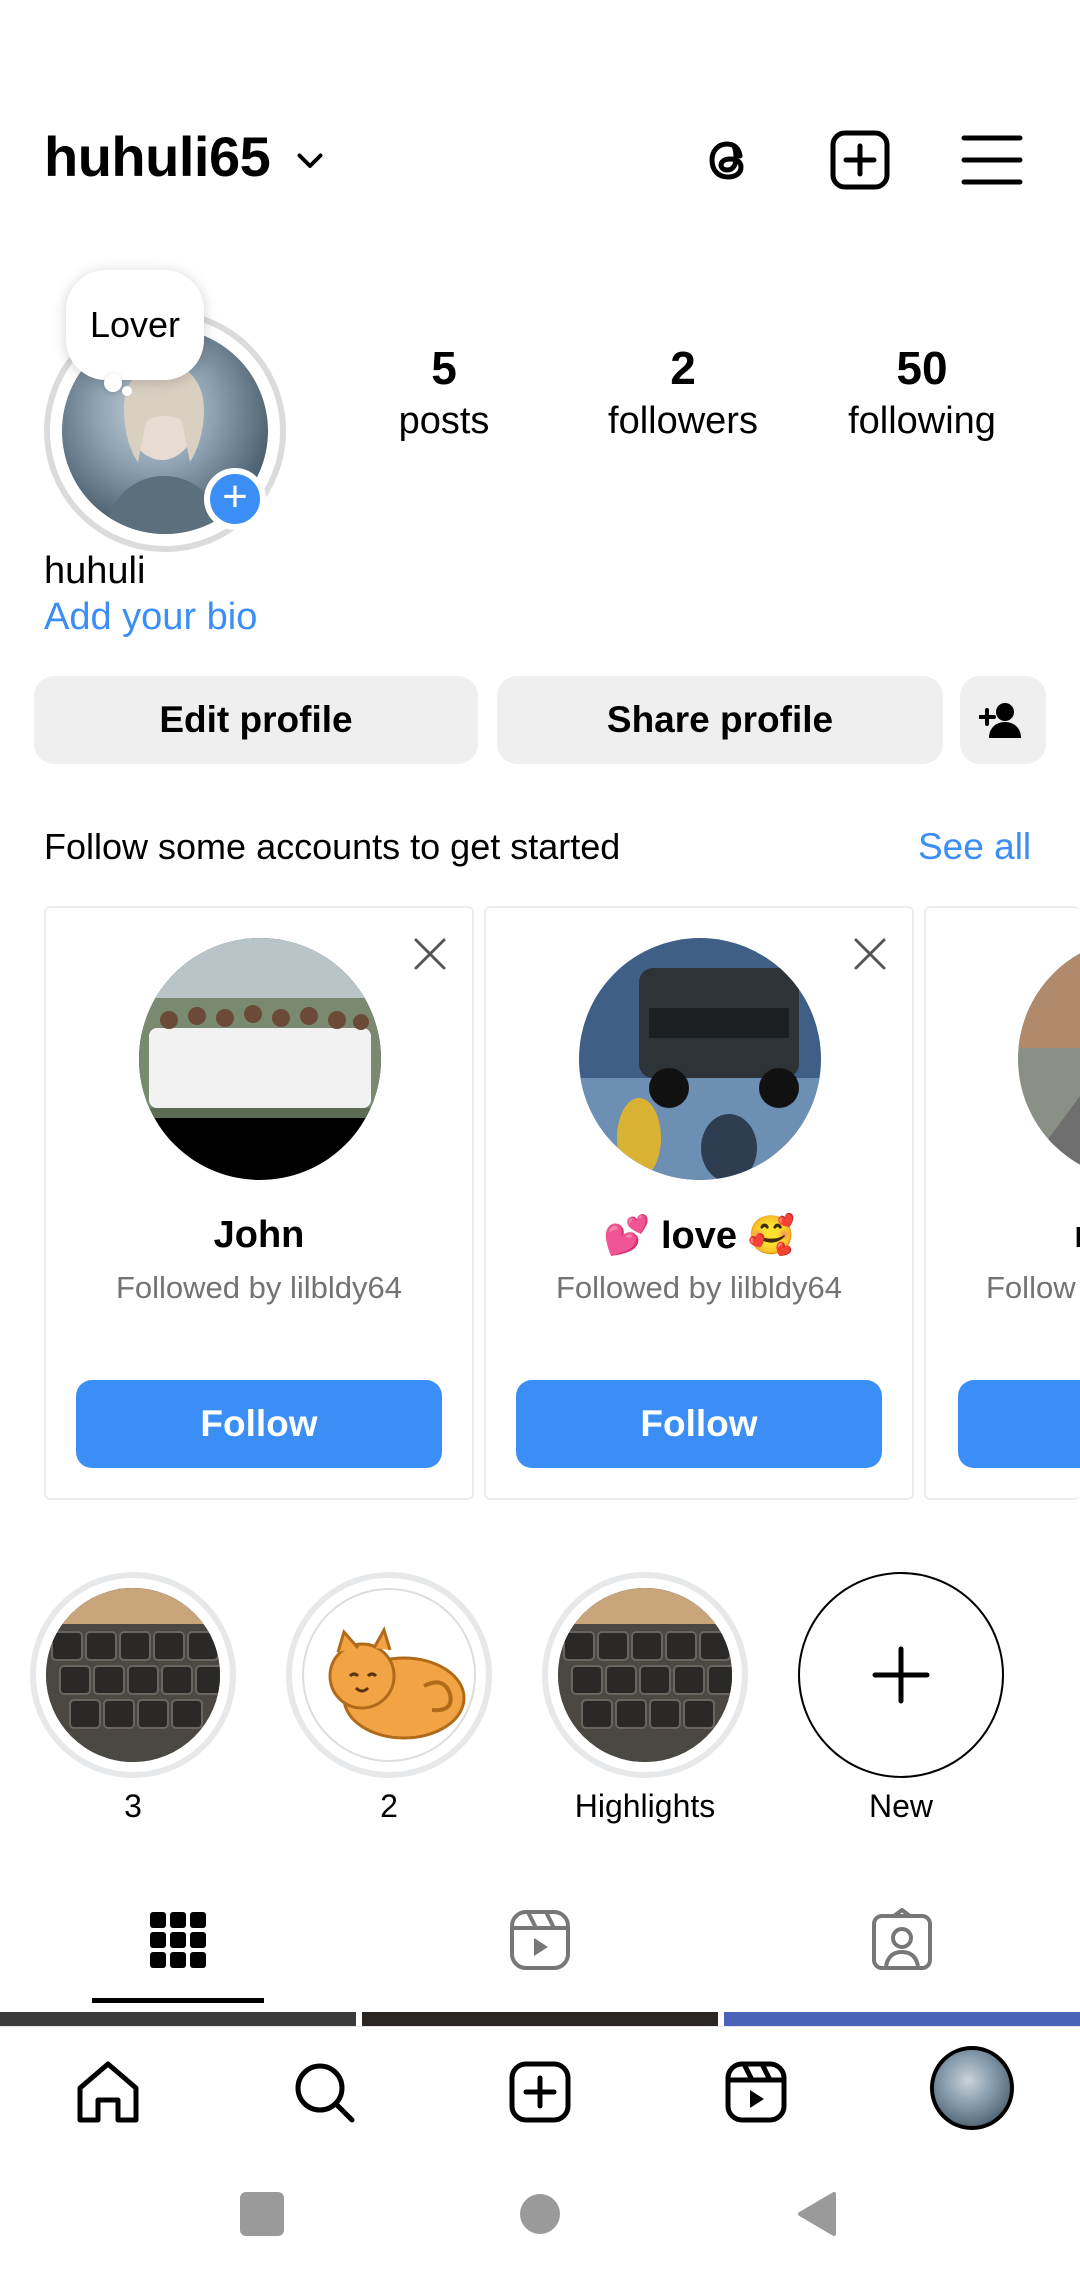 The image size is (1080, 2280). What do you see at coordinates (259, 1235) in the screenshot?
I see `suggestion-name: John` at bounding box center [259, 1235].